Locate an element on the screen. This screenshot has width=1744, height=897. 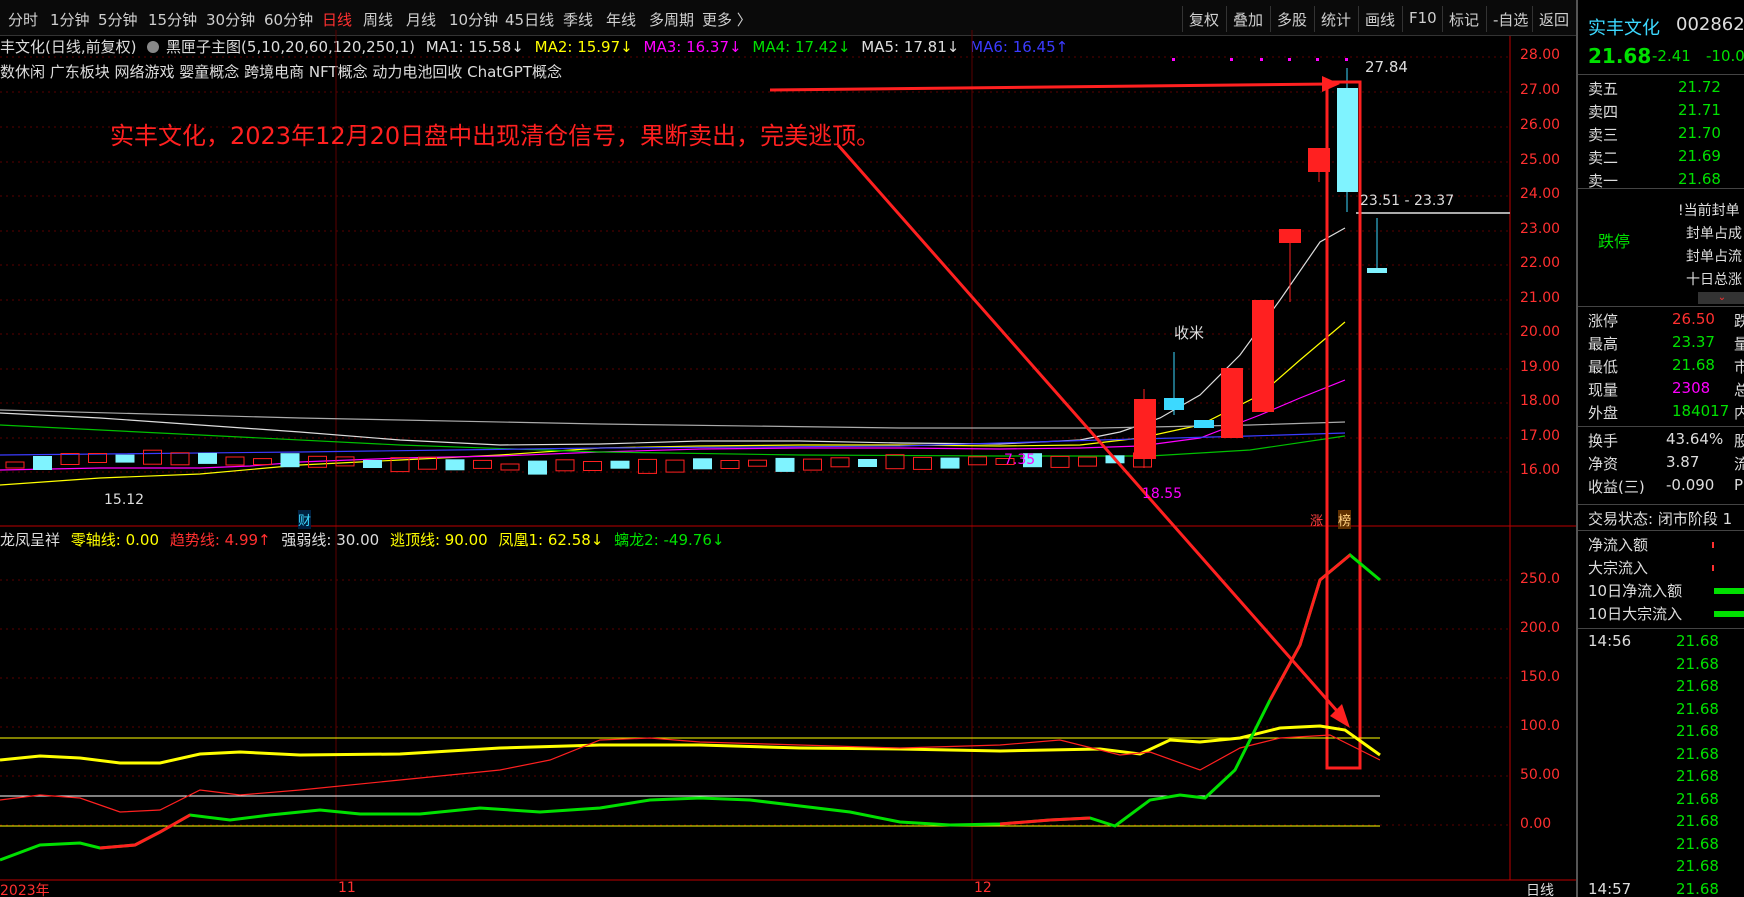
last-price: 21.68 is located at coordinates (1620, 56).